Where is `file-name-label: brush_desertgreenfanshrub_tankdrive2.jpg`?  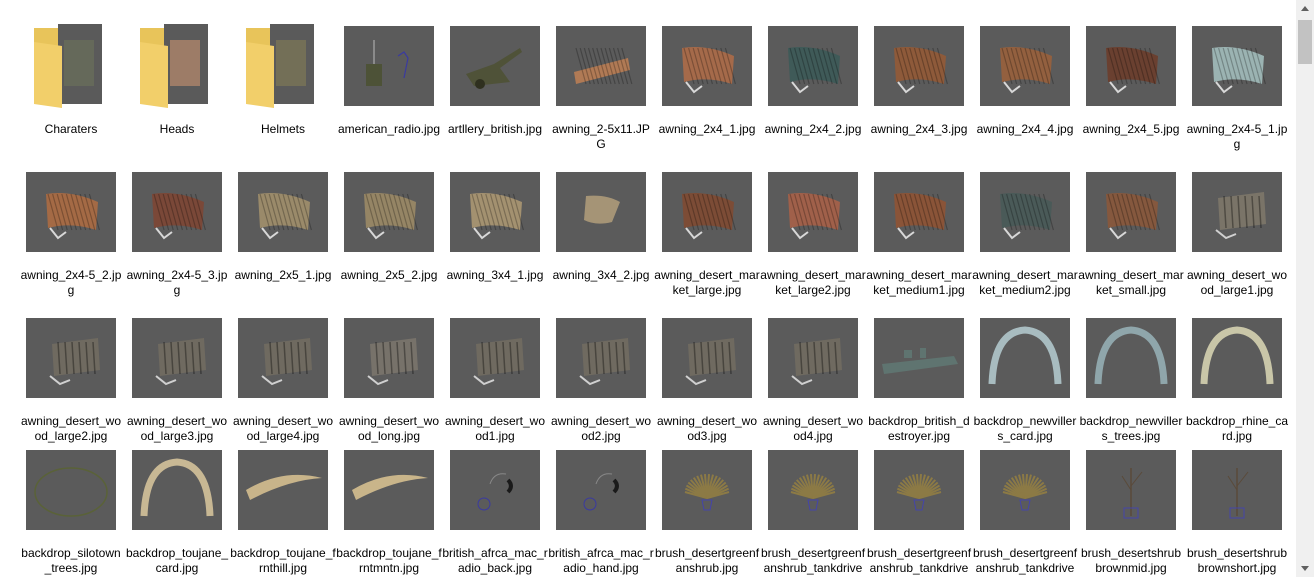
file-name-label: brush_desertgreenfanshrub_tankdrive2.jpg is located at coordinates (919, 561).